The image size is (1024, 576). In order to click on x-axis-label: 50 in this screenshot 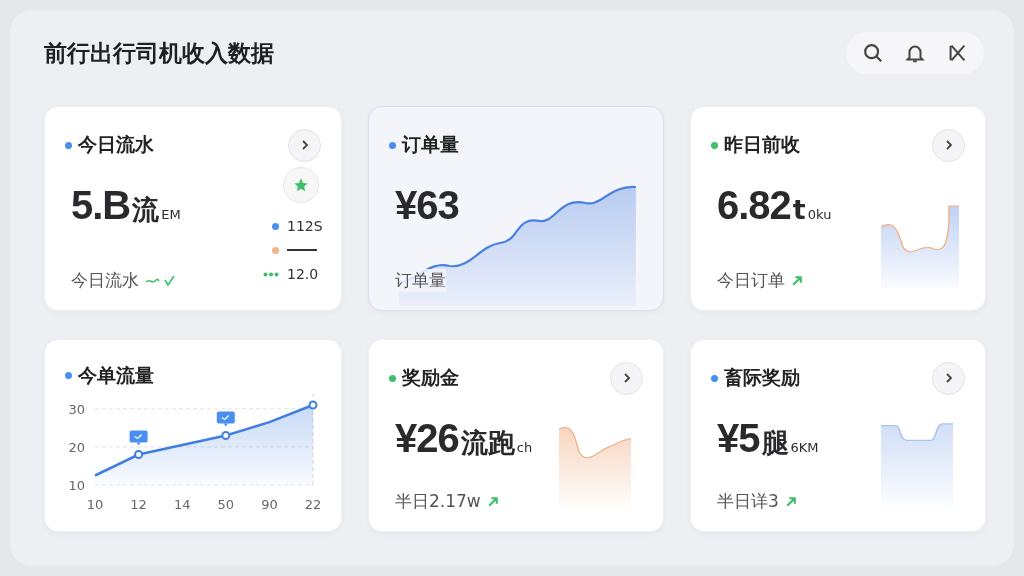, I will do `click(226, 504)`.